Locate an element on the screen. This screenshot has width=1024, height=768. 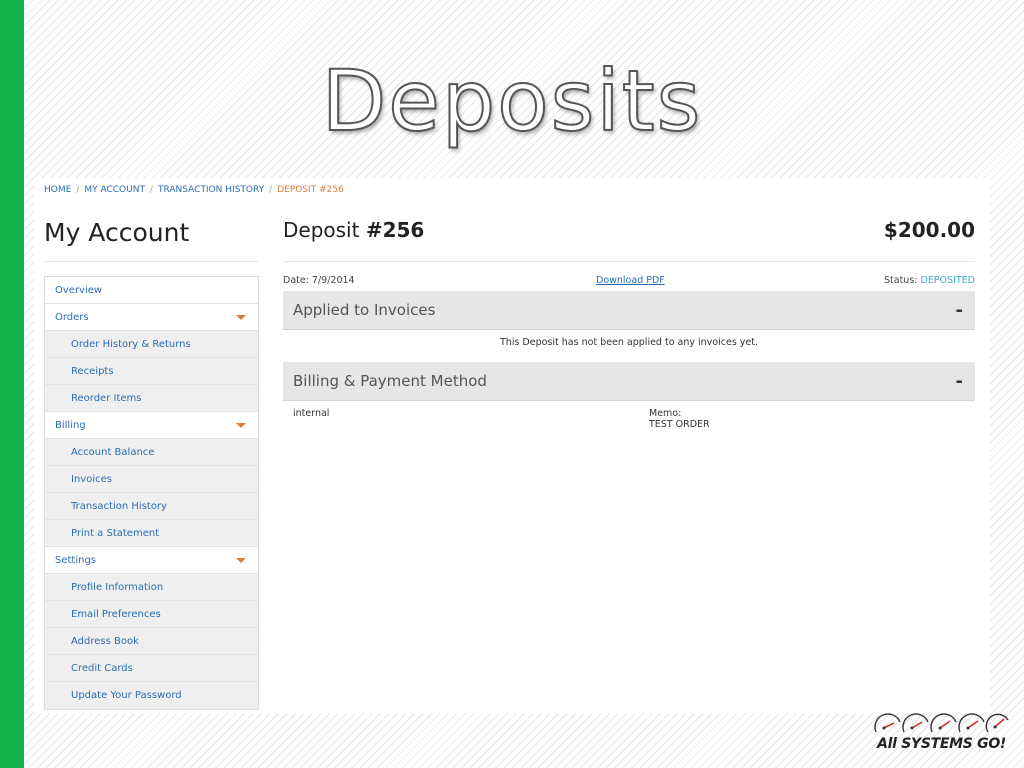
breadcrumb-my-account: MY ACCOUNT is located at coordinates (114, 190).